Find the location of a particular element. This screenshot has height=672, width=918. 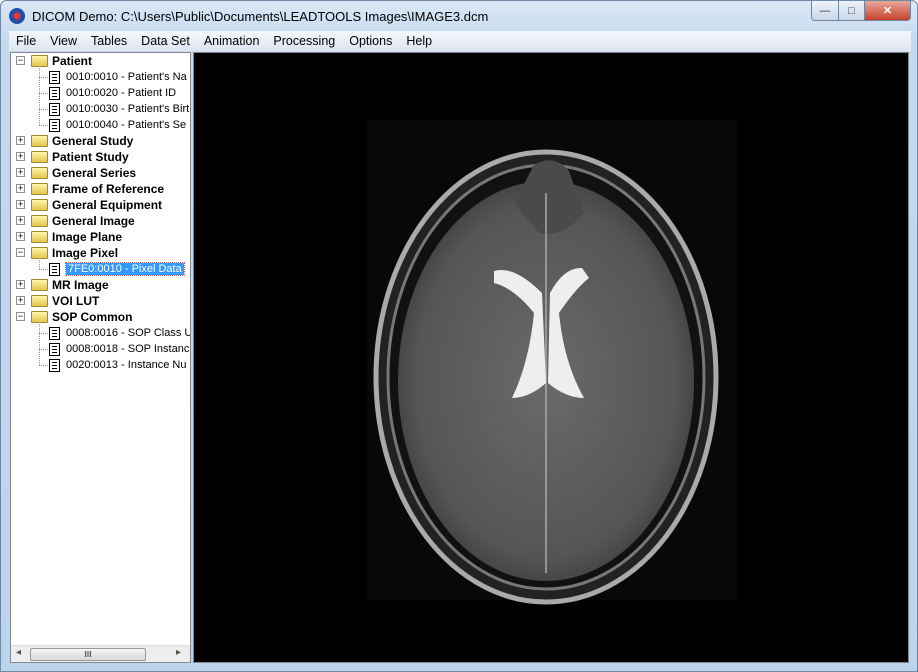

tree-item: 0008:0018 - SOP Instanc is located at coordinates (119, 349).